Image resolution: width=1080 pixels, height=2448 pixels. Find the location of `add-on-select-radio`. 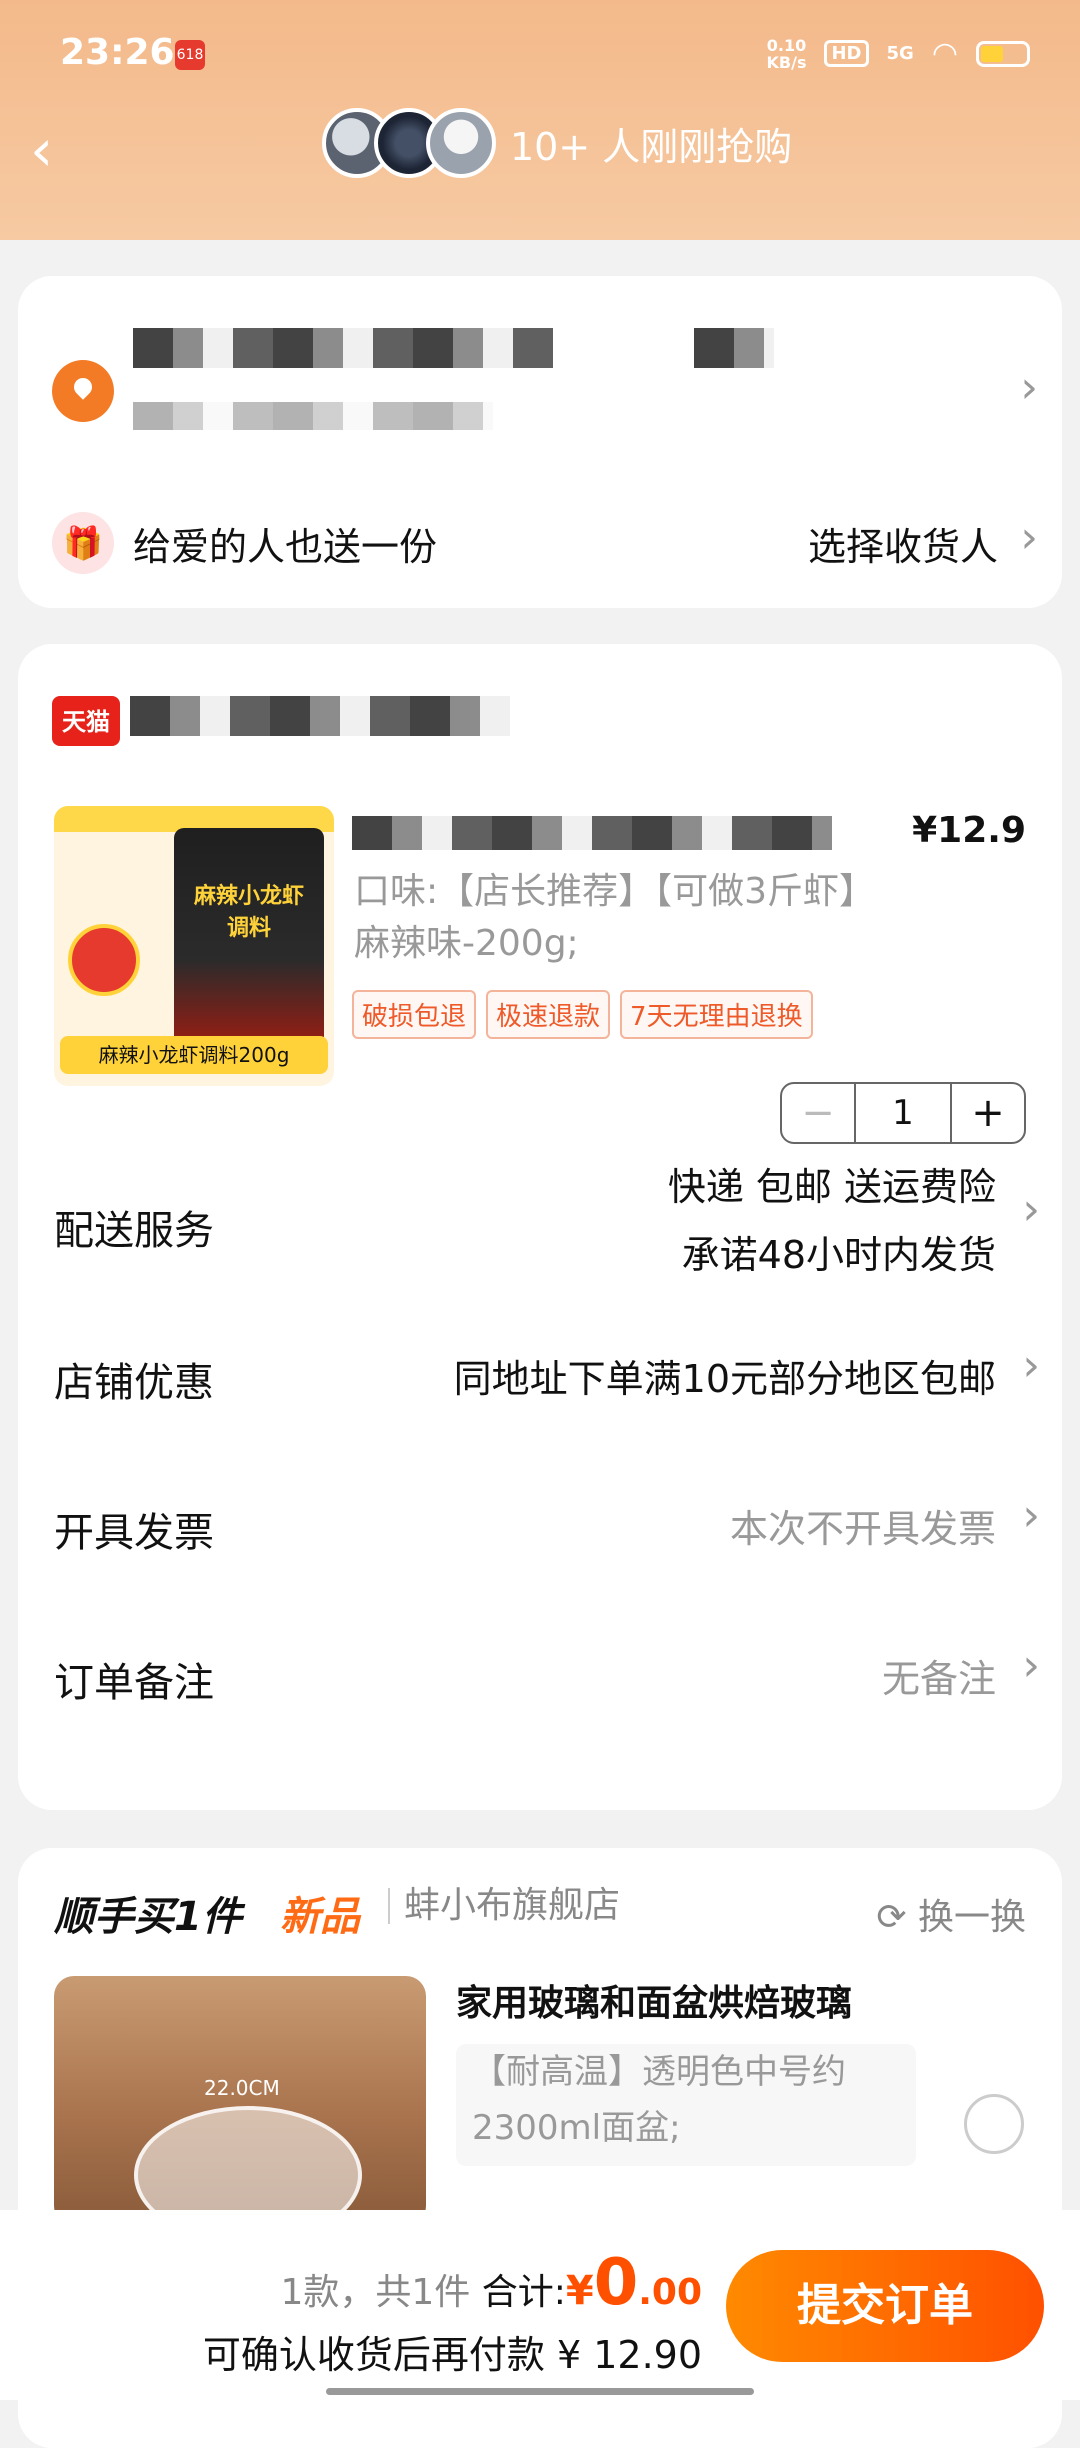

add-on-select-radio is located at coordinates (994, 2124).